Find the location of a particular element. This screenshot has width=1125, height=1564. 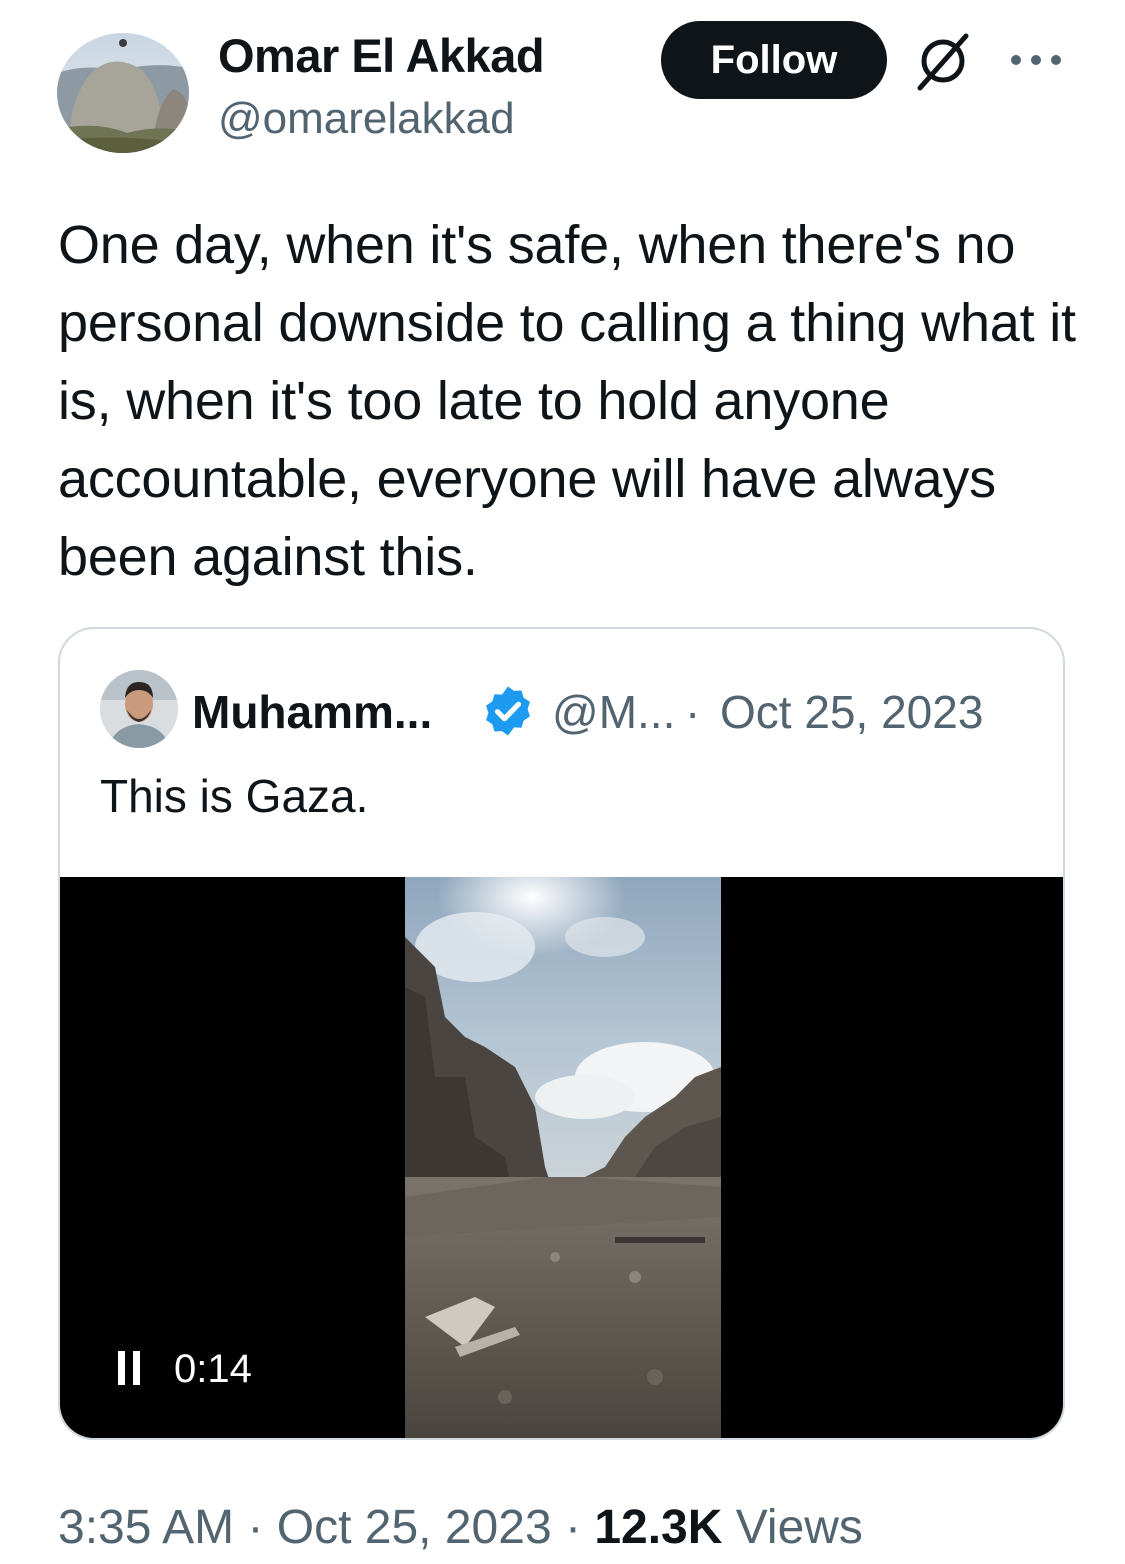

video-timecode: 0:14 is located at coordinates (213, 1369).